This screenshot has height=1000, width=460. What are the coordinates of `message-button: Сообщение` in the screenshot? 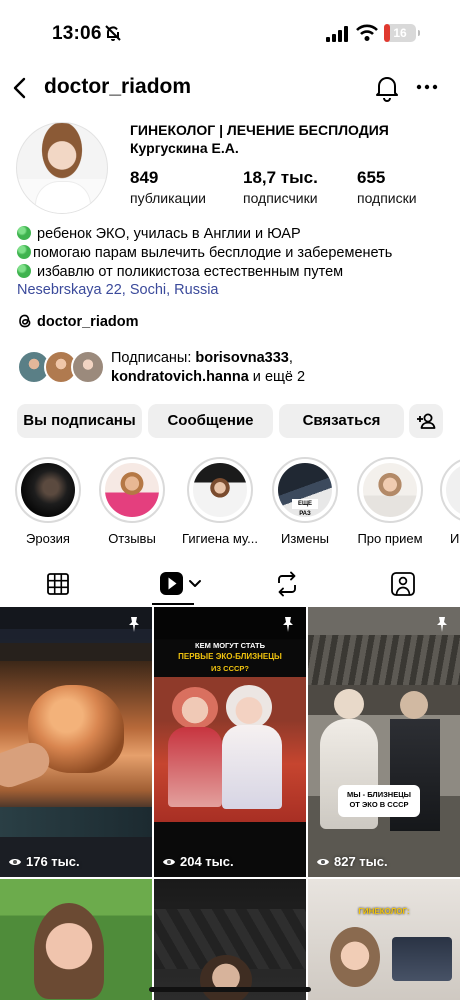 It's located at (210, 421).